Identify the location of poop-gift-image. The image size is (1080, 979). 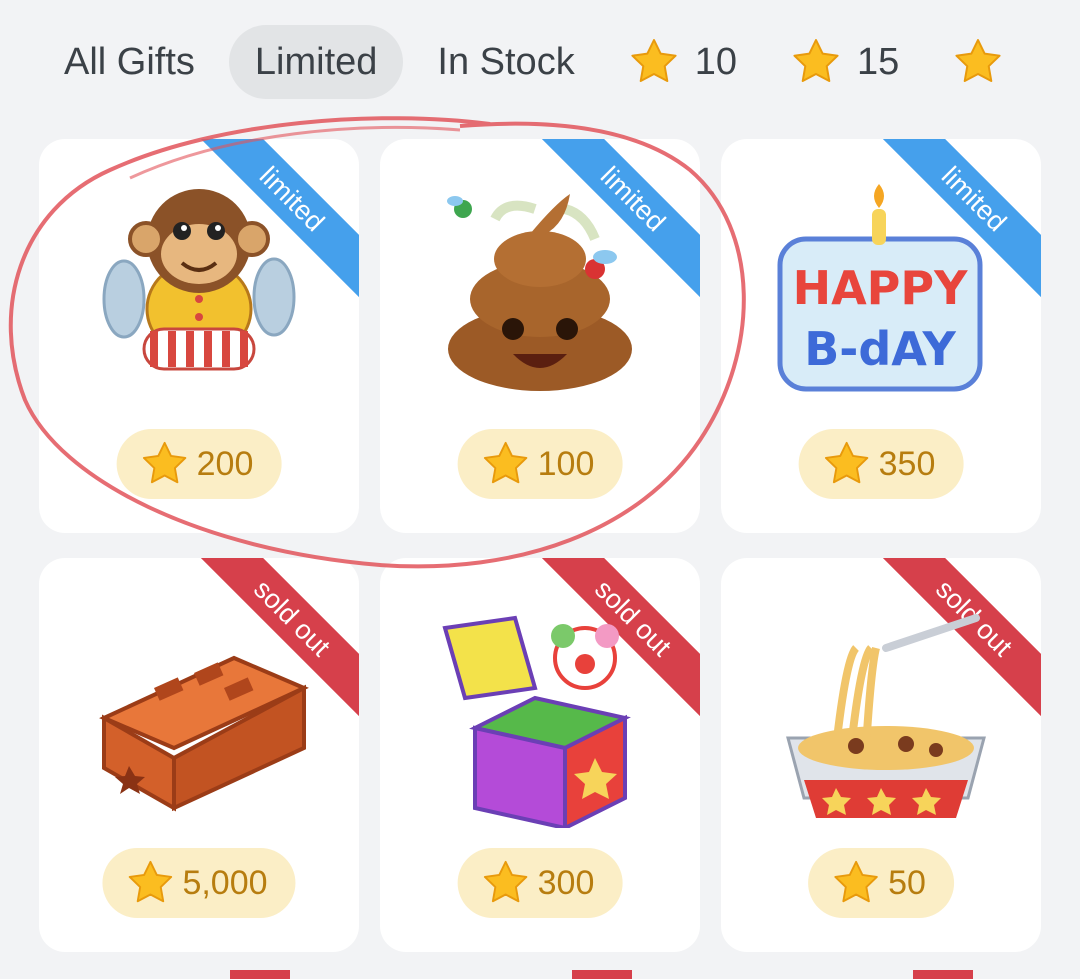
(539, 292).